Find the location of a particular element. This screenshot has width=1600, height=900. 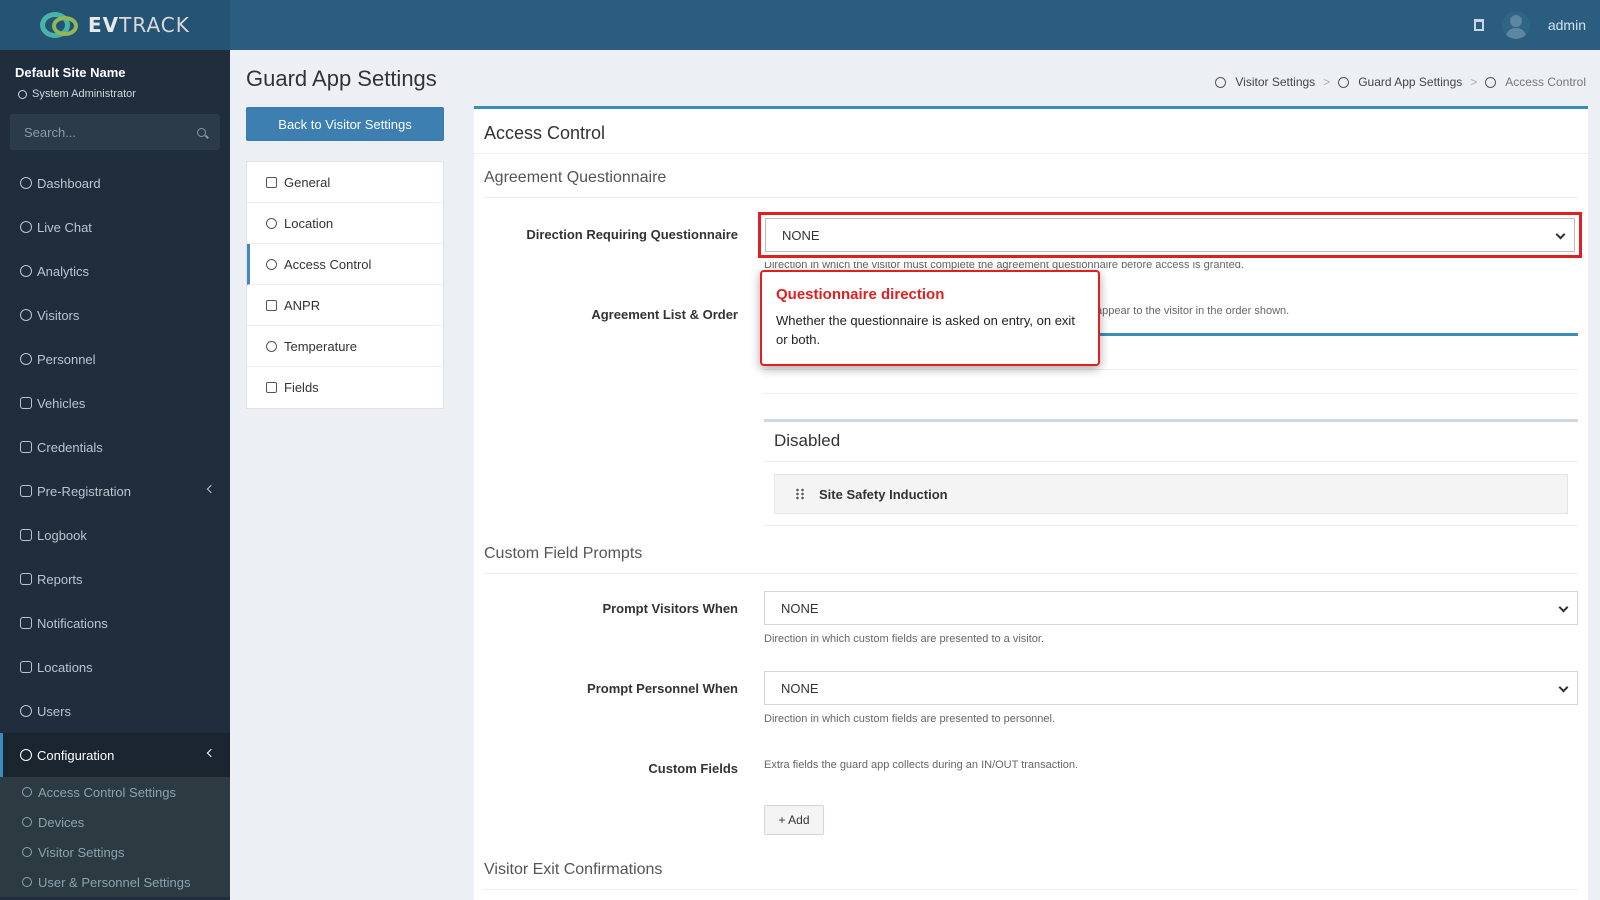

prompt-personnel-select: NONE is located at coordinates (1171, 688).